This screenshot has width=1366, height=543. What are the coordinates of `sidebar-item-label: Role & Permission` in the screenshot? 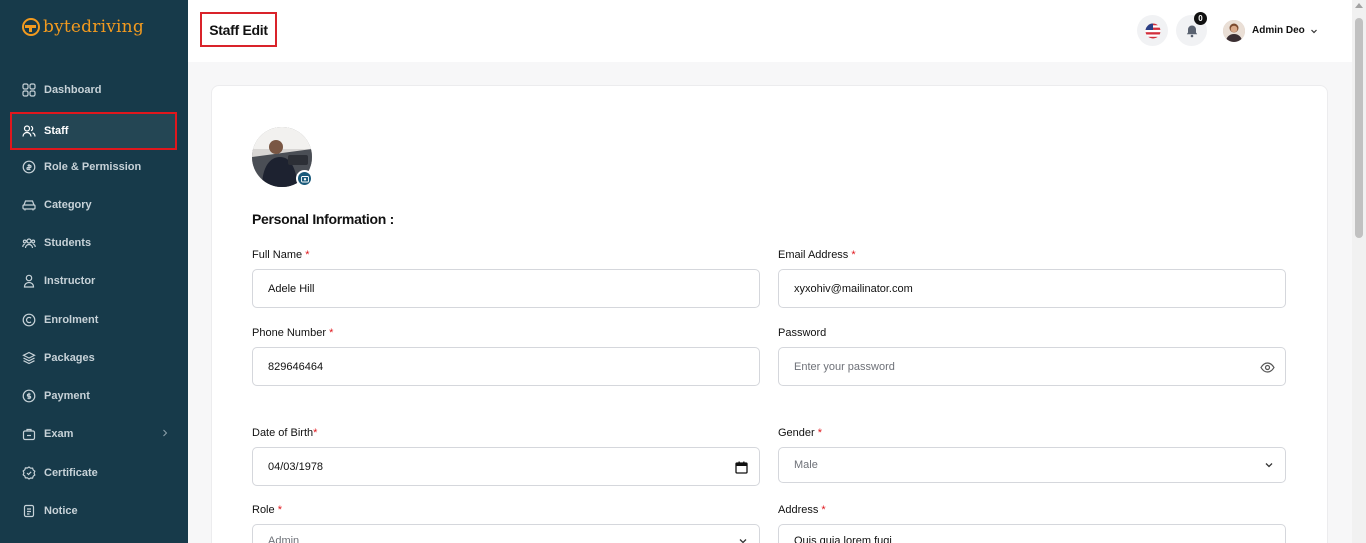 It's located at (93, 167).